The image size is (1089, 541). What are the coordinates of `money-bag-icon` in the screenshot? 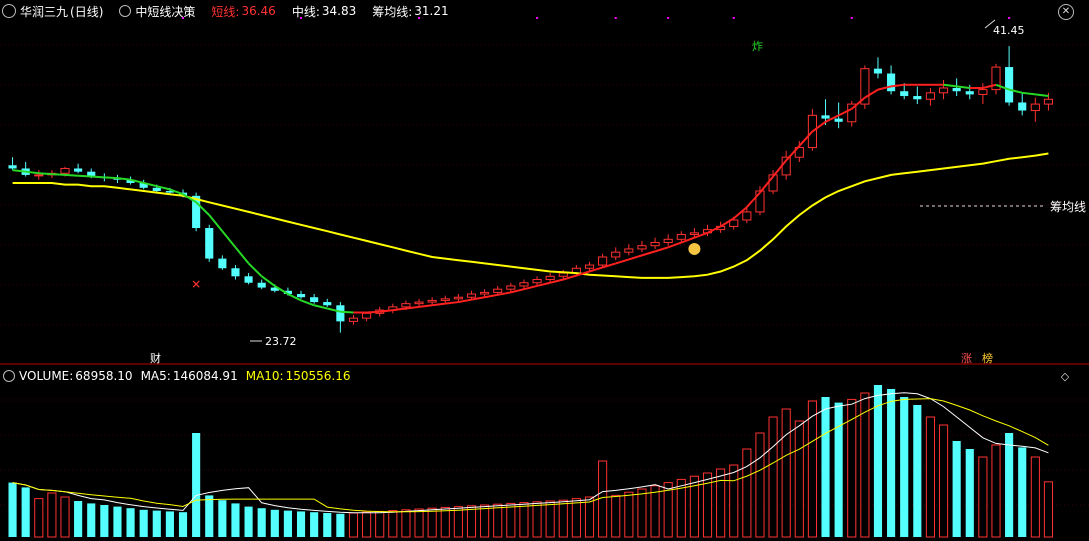 It's located at (694, 248).